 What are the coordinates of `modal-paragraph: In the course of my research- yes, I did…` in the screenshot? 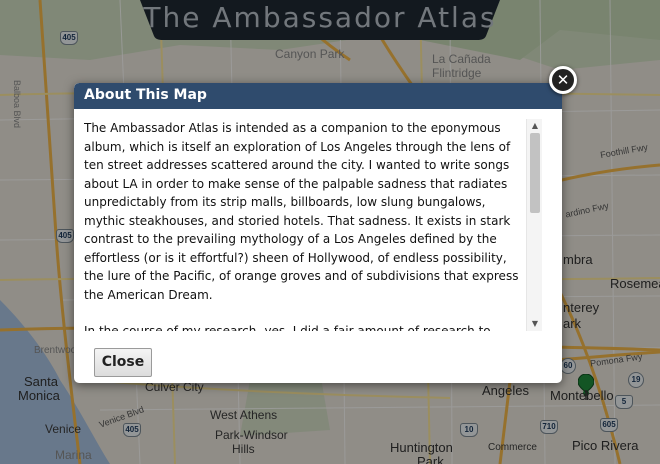 It's located at (287, 327).